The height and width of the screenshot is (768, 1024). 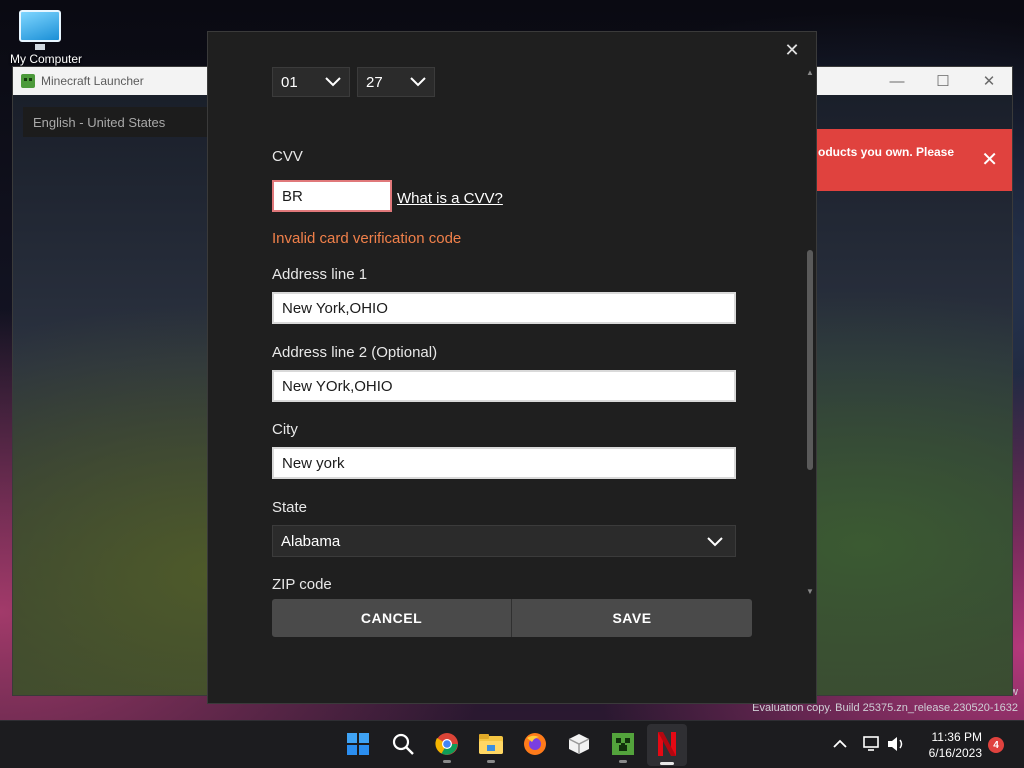 What do you see at coordinates (403, 744) in the screenshot?
I see `search-icon` at bounding box center [403, 744].